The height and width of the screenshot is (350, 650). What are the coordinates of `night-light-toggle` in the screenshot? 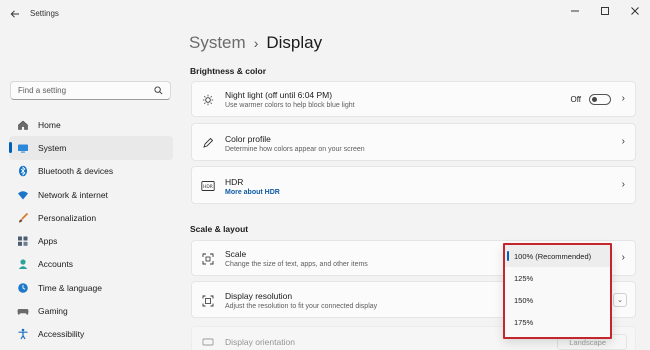 It's located at (600, 99).